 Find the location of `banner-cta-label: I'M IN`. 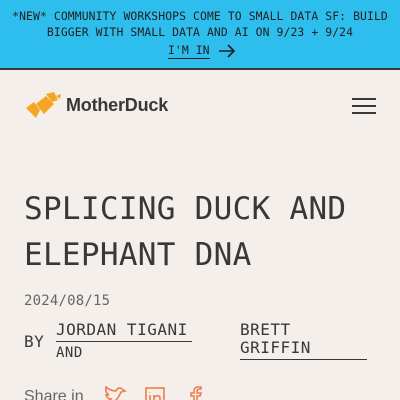

banner-cta-label: I'M IN is located at coordinates (189, 51).